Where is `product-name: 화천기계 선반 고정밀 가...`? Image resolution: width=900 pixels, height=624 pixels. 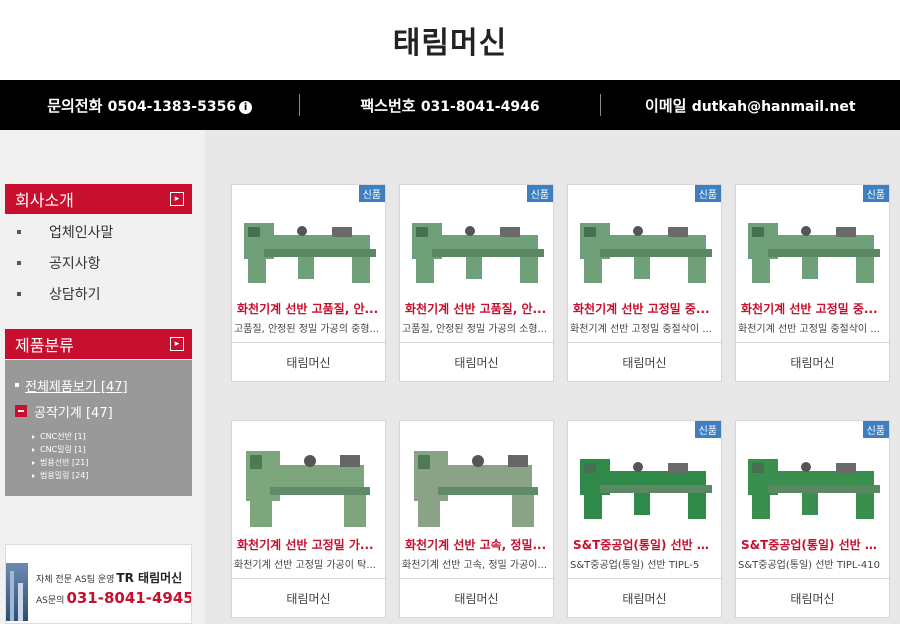 product-name: 화천기계 선반 고정밀 가... is located at coordinates (308, 545).